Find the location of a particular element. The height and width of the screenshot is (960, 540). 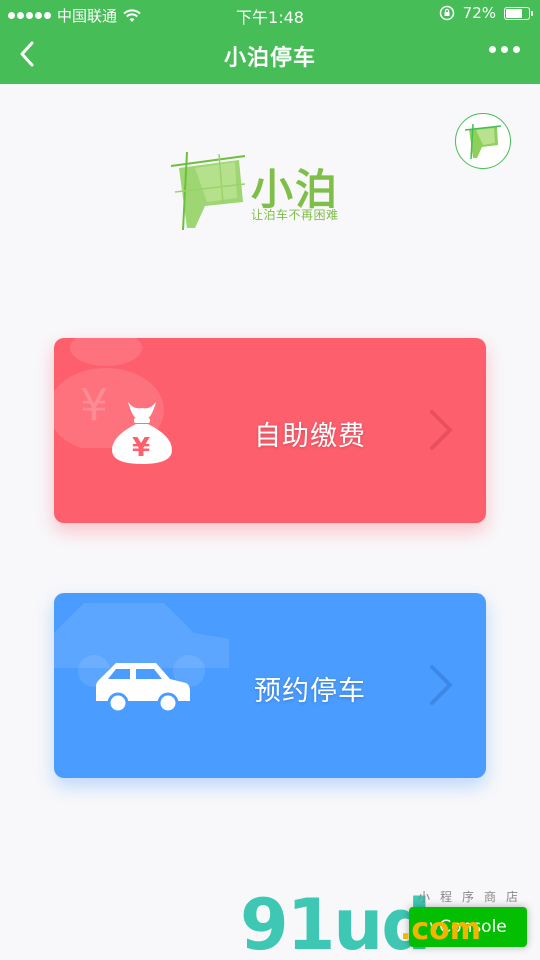

status-bar: 中国联通 下午1:48 72% is located at coordinates (270, 14).